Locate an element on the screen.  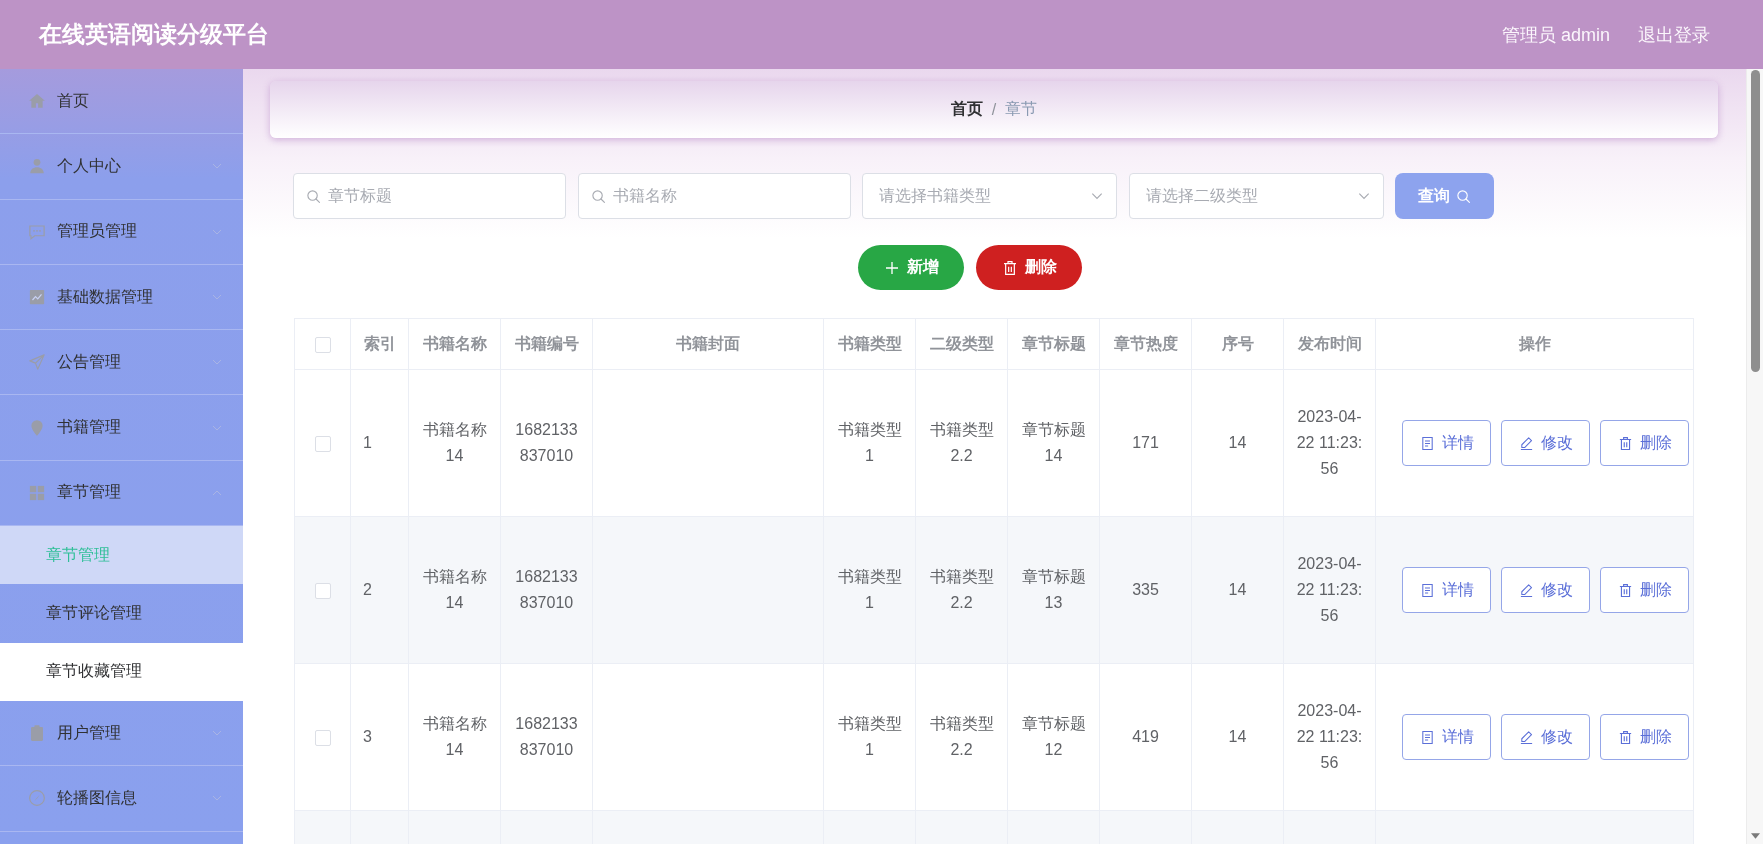
table-cell: 章节标题12 is located at coordinates (1053, 737).